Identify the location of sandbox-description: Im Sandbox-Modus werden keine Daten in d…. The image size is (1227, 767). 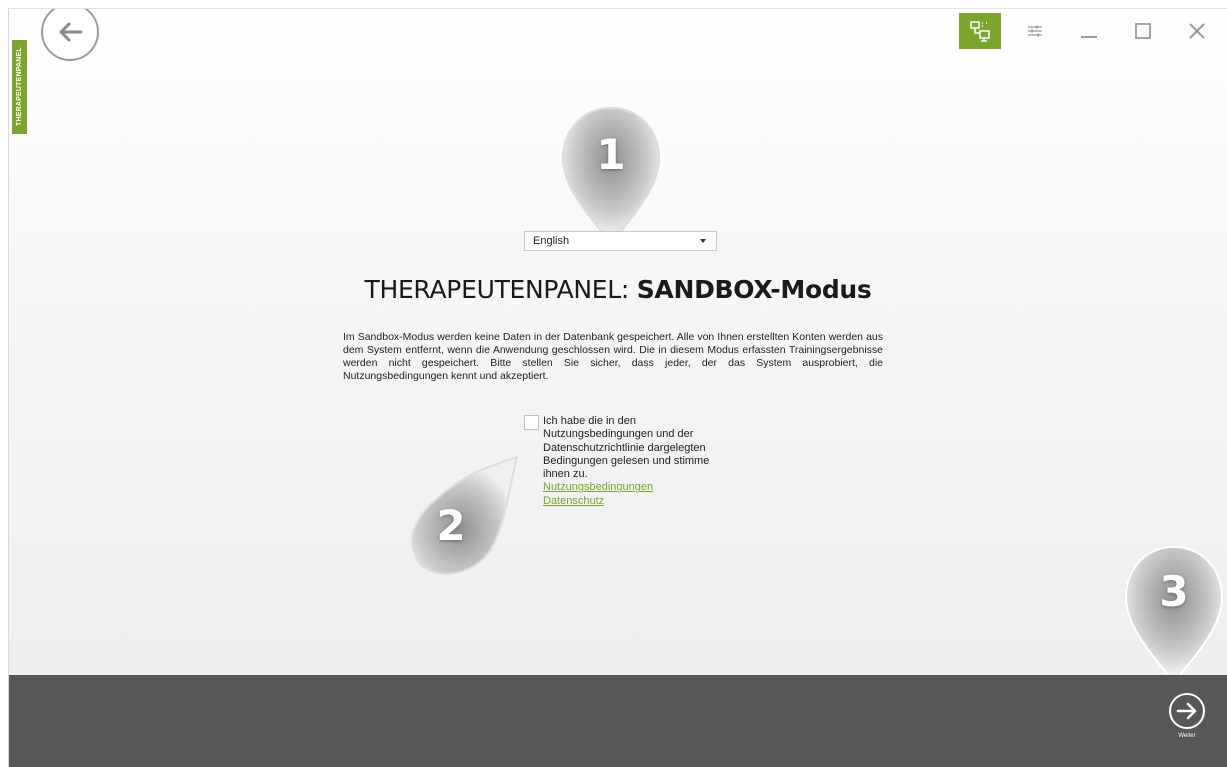
(613, 356).